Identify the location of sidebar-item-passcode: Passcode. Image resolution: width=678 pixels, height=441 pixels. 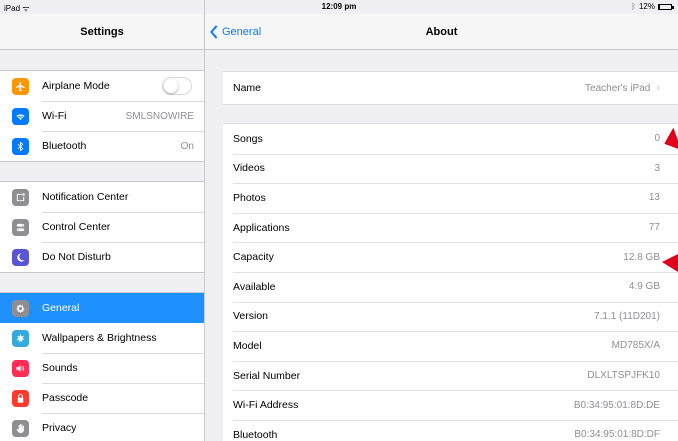
(102, 398).